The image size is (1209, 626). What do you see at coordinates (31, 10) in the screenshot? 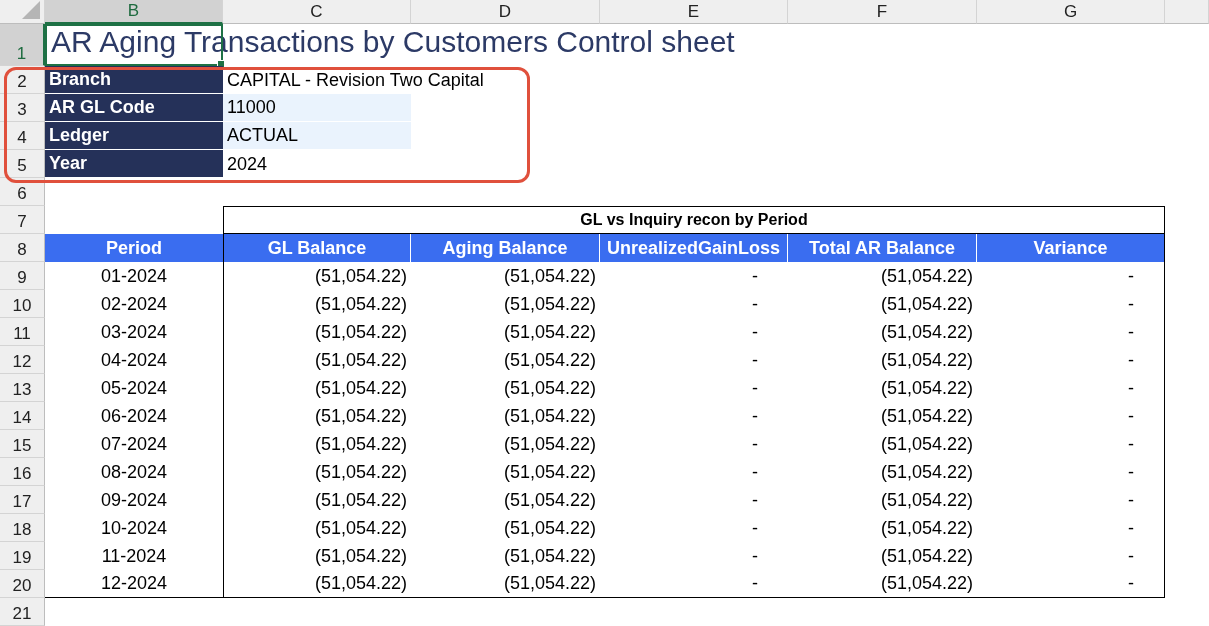
I see `triangle-icon` at bounding box center [31, 10].